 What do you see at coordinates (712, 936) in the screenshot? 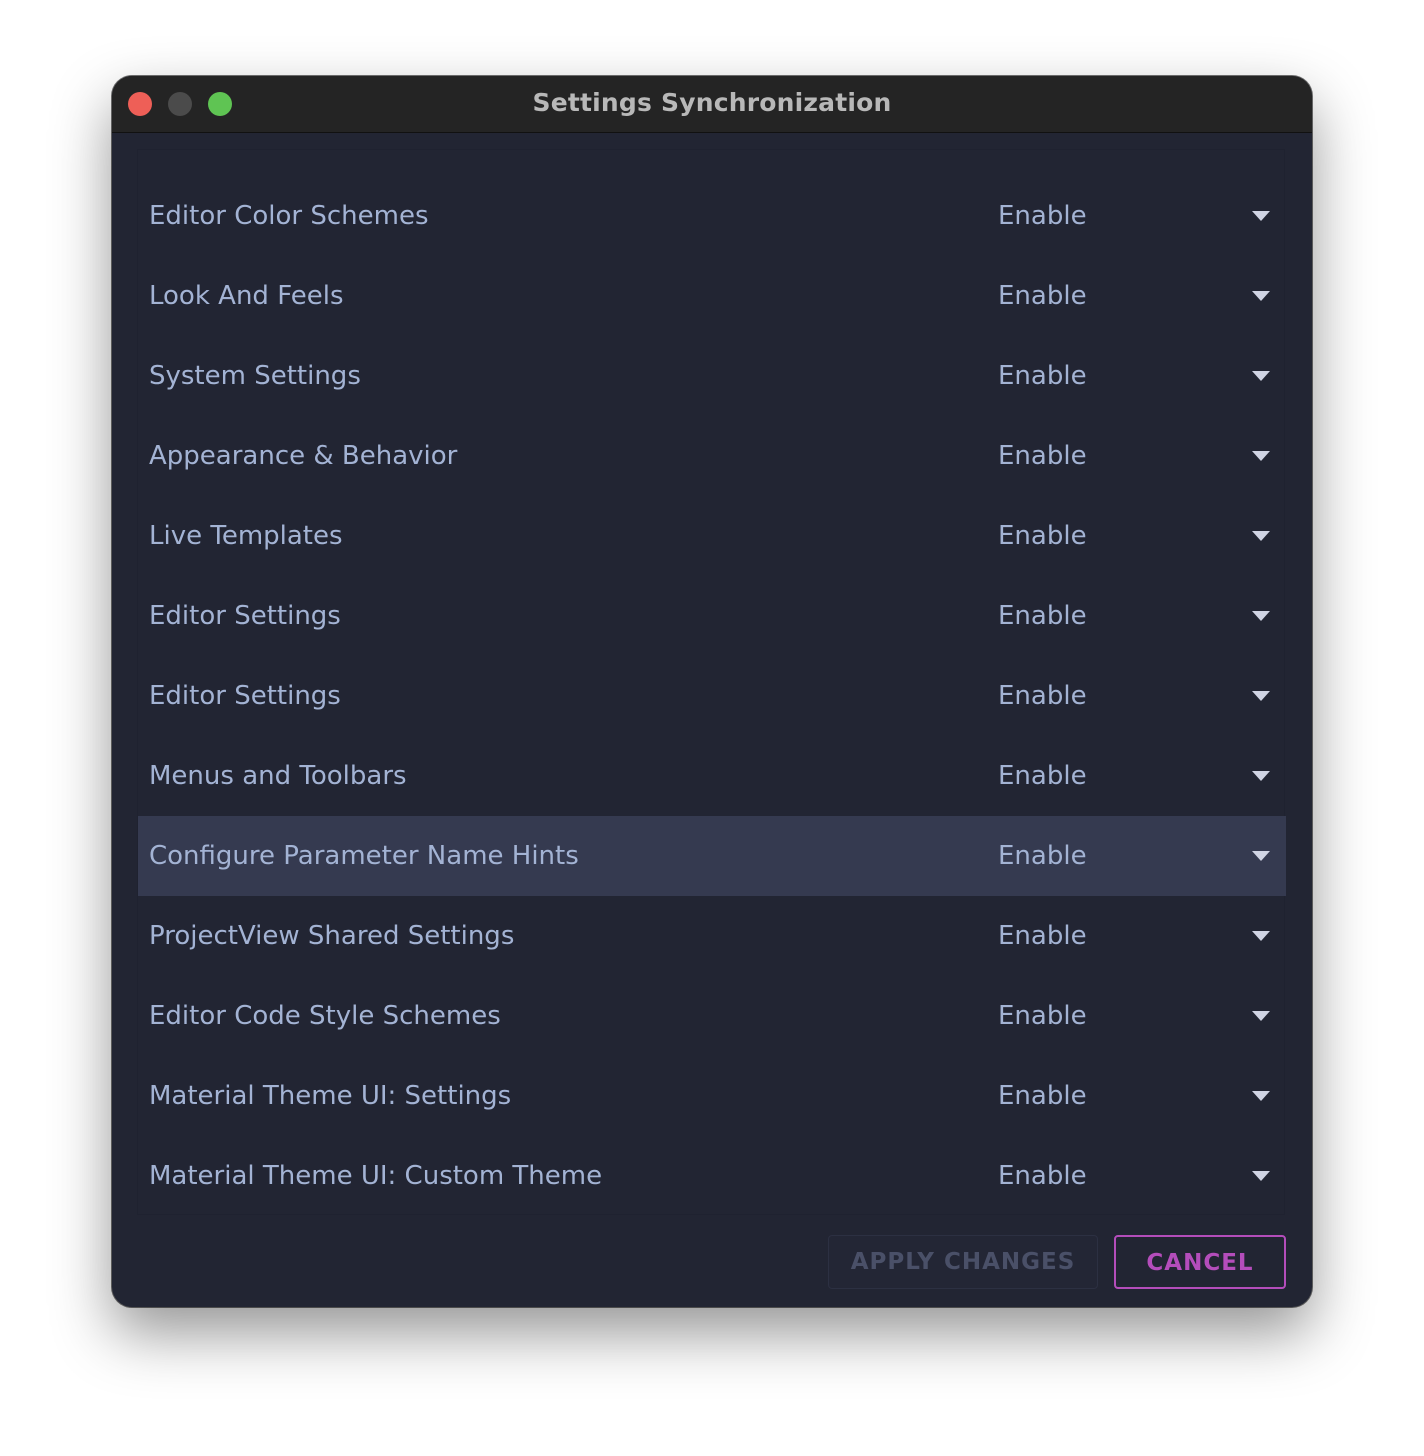
I see `settings-row: ProjectView Shared Settings Enable` at bounding box center [712, 936].